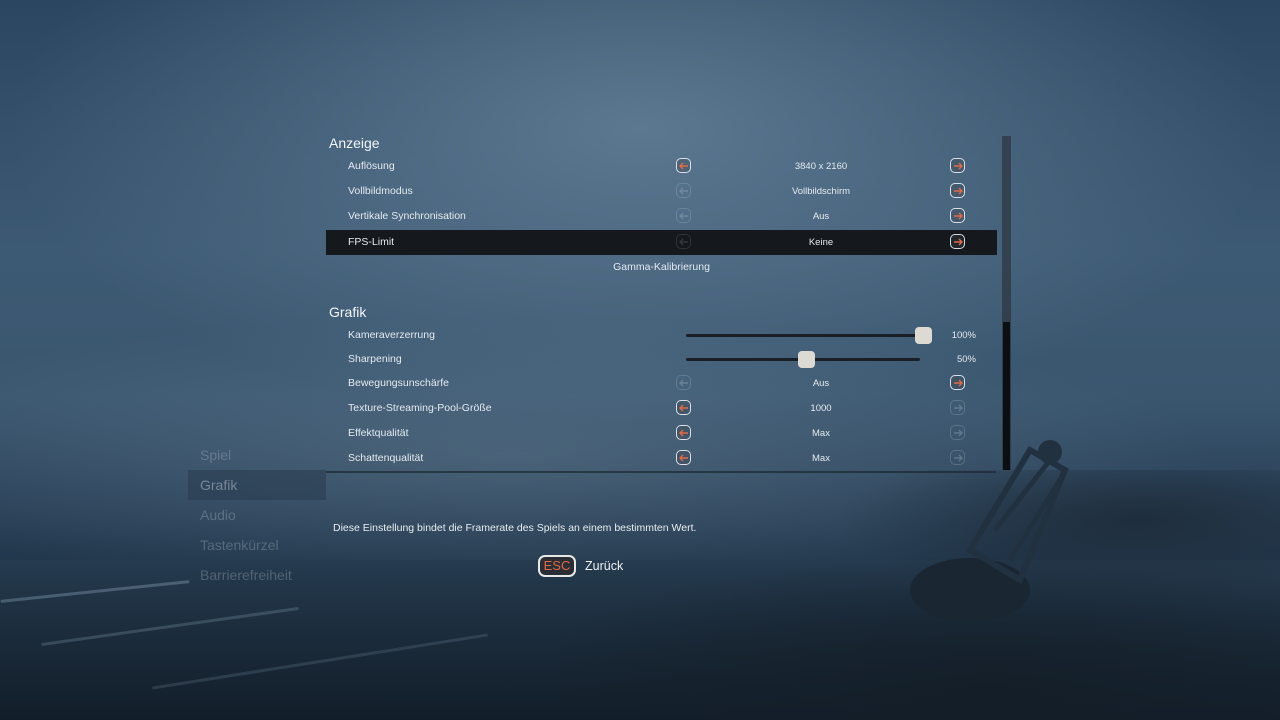 This screenshot has width=1280, height=720. I want to click on slider-value: 100%, so click(963, 335).